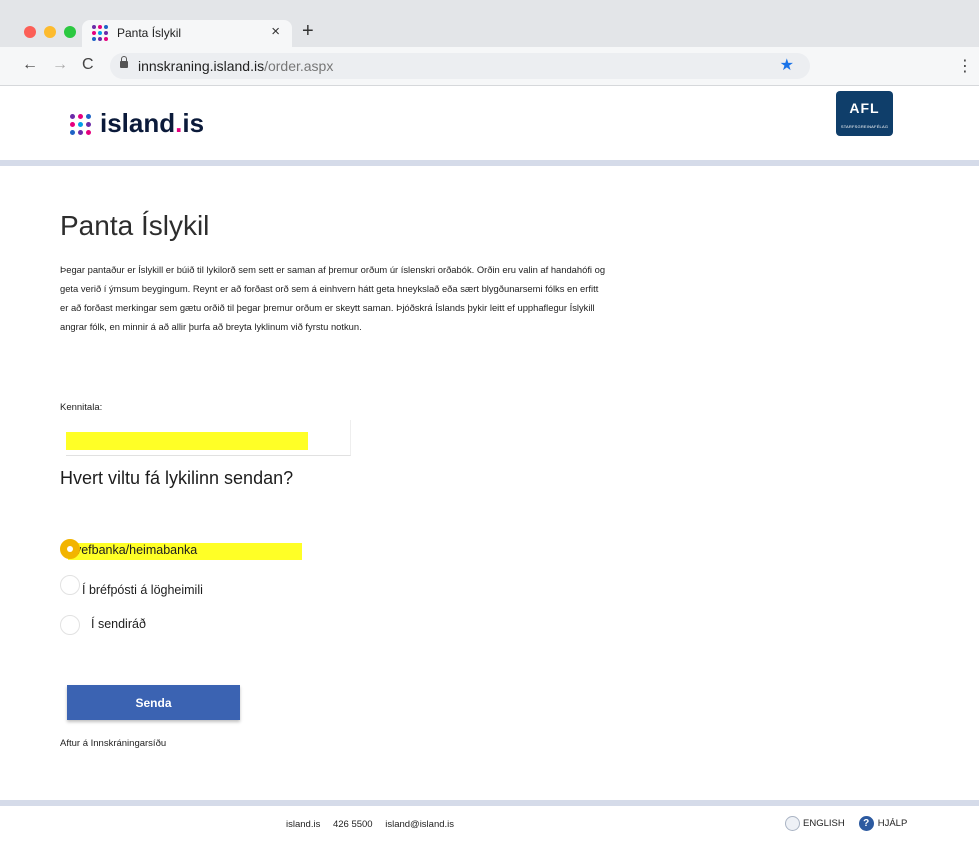 The image size is (979, 841). I want to click on lock-icon, so click(124, 62).